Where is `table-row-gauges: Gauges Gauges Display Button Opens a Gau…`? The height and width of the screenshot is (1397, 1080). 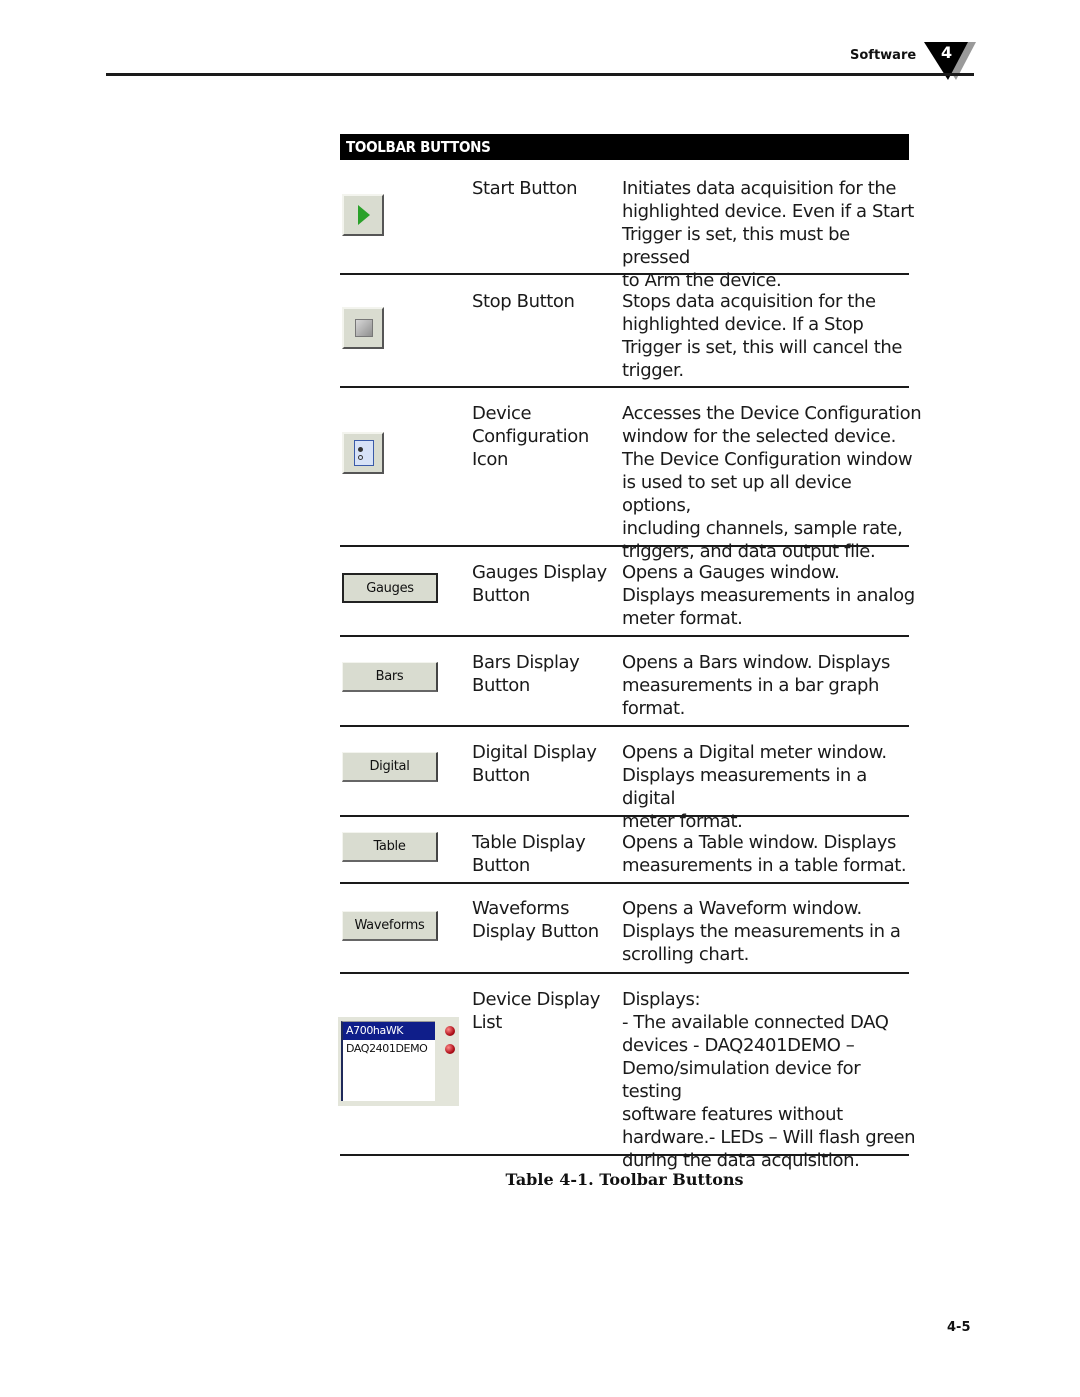 table-row-gauges: Gauges Gauges Display Button Opens a Gau… is located at coordinates (627, 592).